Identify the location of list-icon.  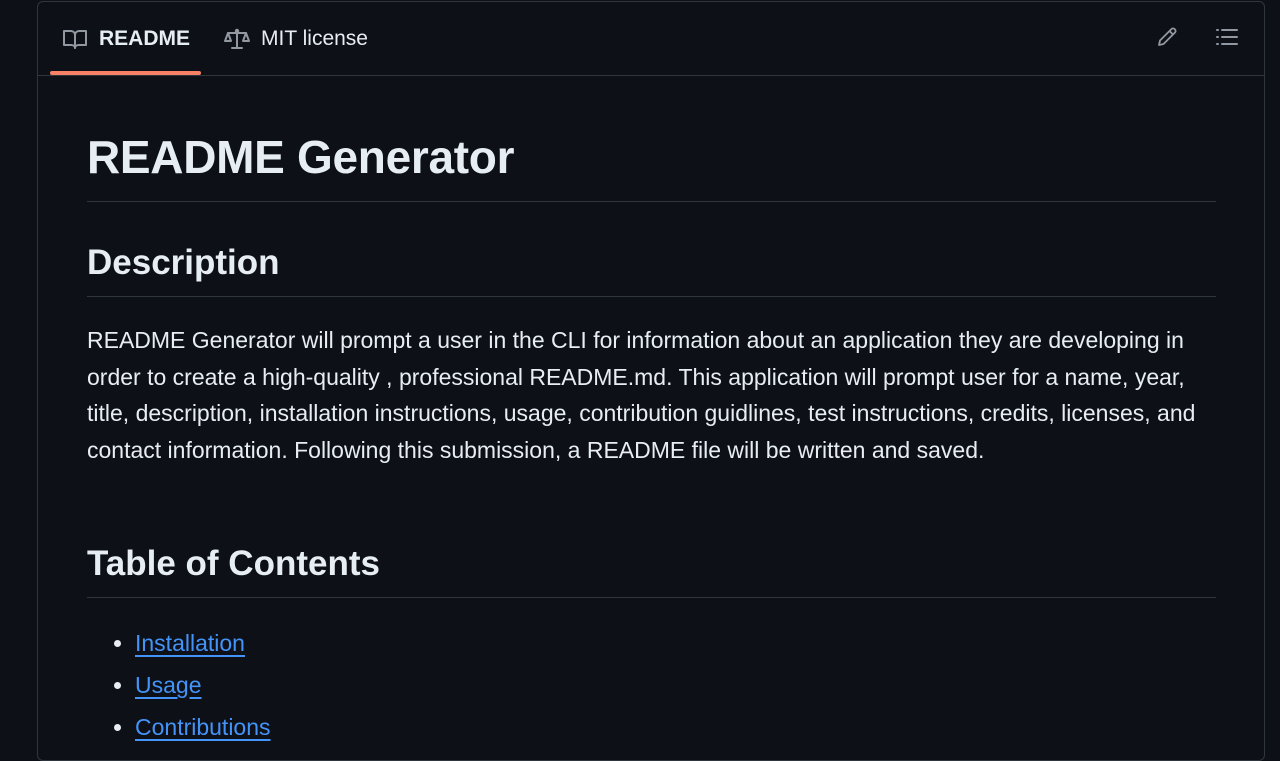
(1227, 39).